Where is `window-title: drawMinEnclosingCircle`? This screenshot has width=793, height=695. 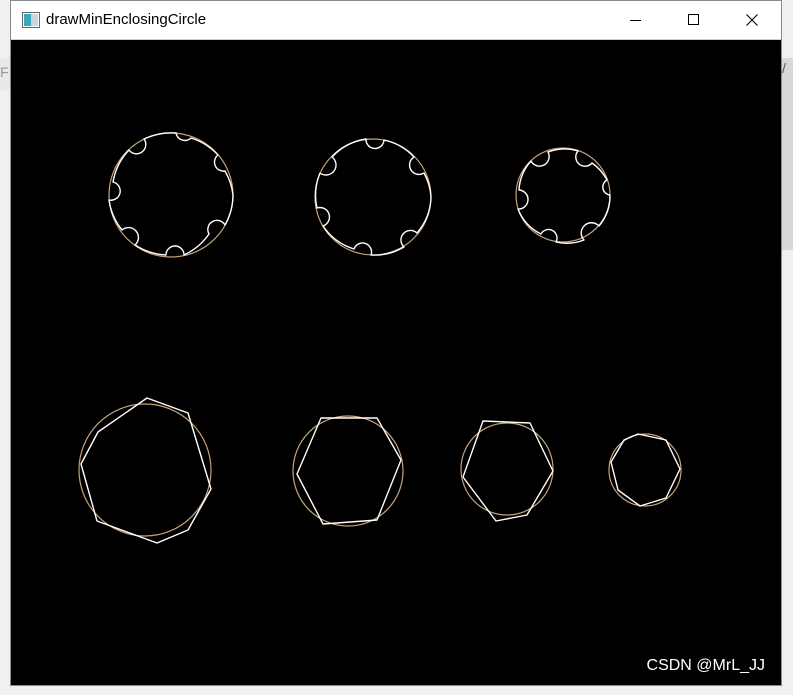 window-title: drawMinEnclosingCircle is located at coordinates (126, 19).